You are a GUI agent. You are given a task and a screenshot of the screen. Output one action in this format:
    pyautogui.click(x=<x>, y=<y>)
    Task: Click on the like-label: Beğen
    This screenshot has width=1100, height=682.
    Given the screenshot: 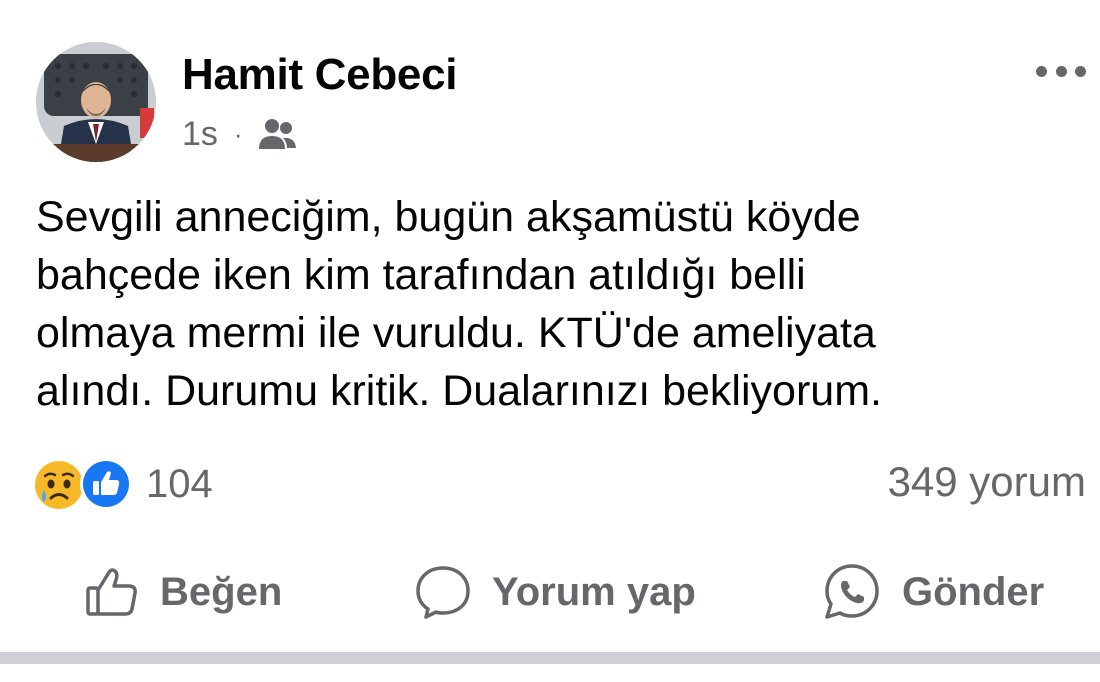 What is the action you would take?
    pyautogui.click(x=221, y=591)
    